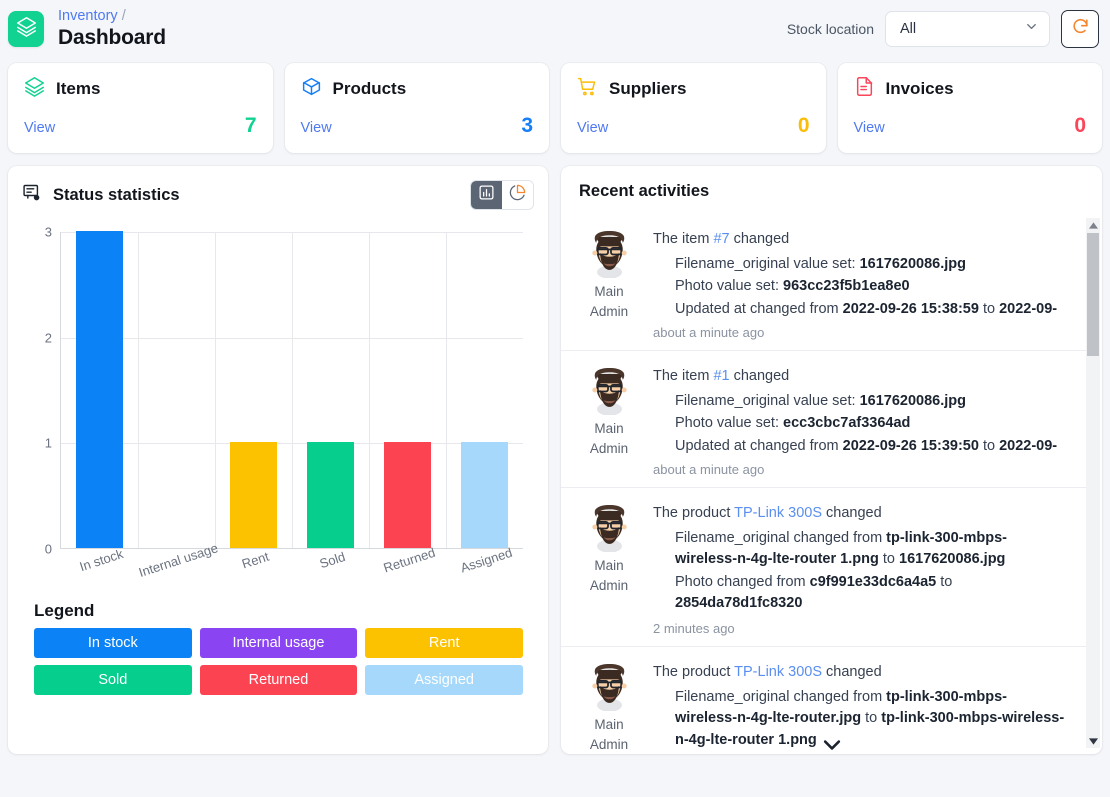 This screenshot has height=797, width=1110. Describe the element at coordinates (908, 28) in the screenshot. I see `stock-location-value: All` at that location.